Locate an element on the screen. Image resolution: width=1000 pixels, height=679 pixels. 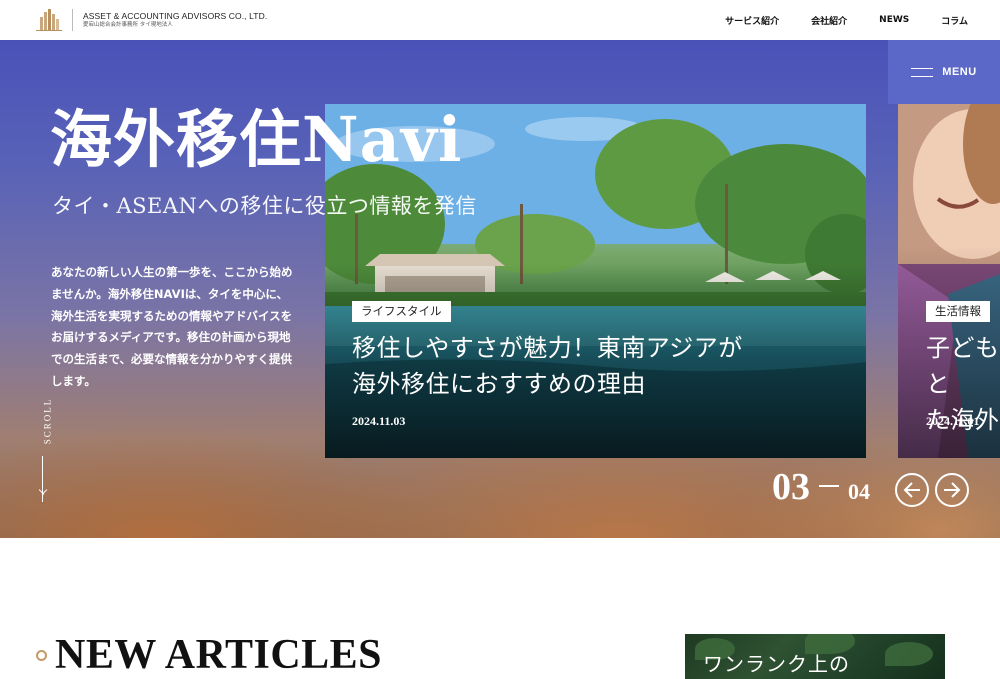
slide-counter-current: 03 is located at coordinates (791, 487).